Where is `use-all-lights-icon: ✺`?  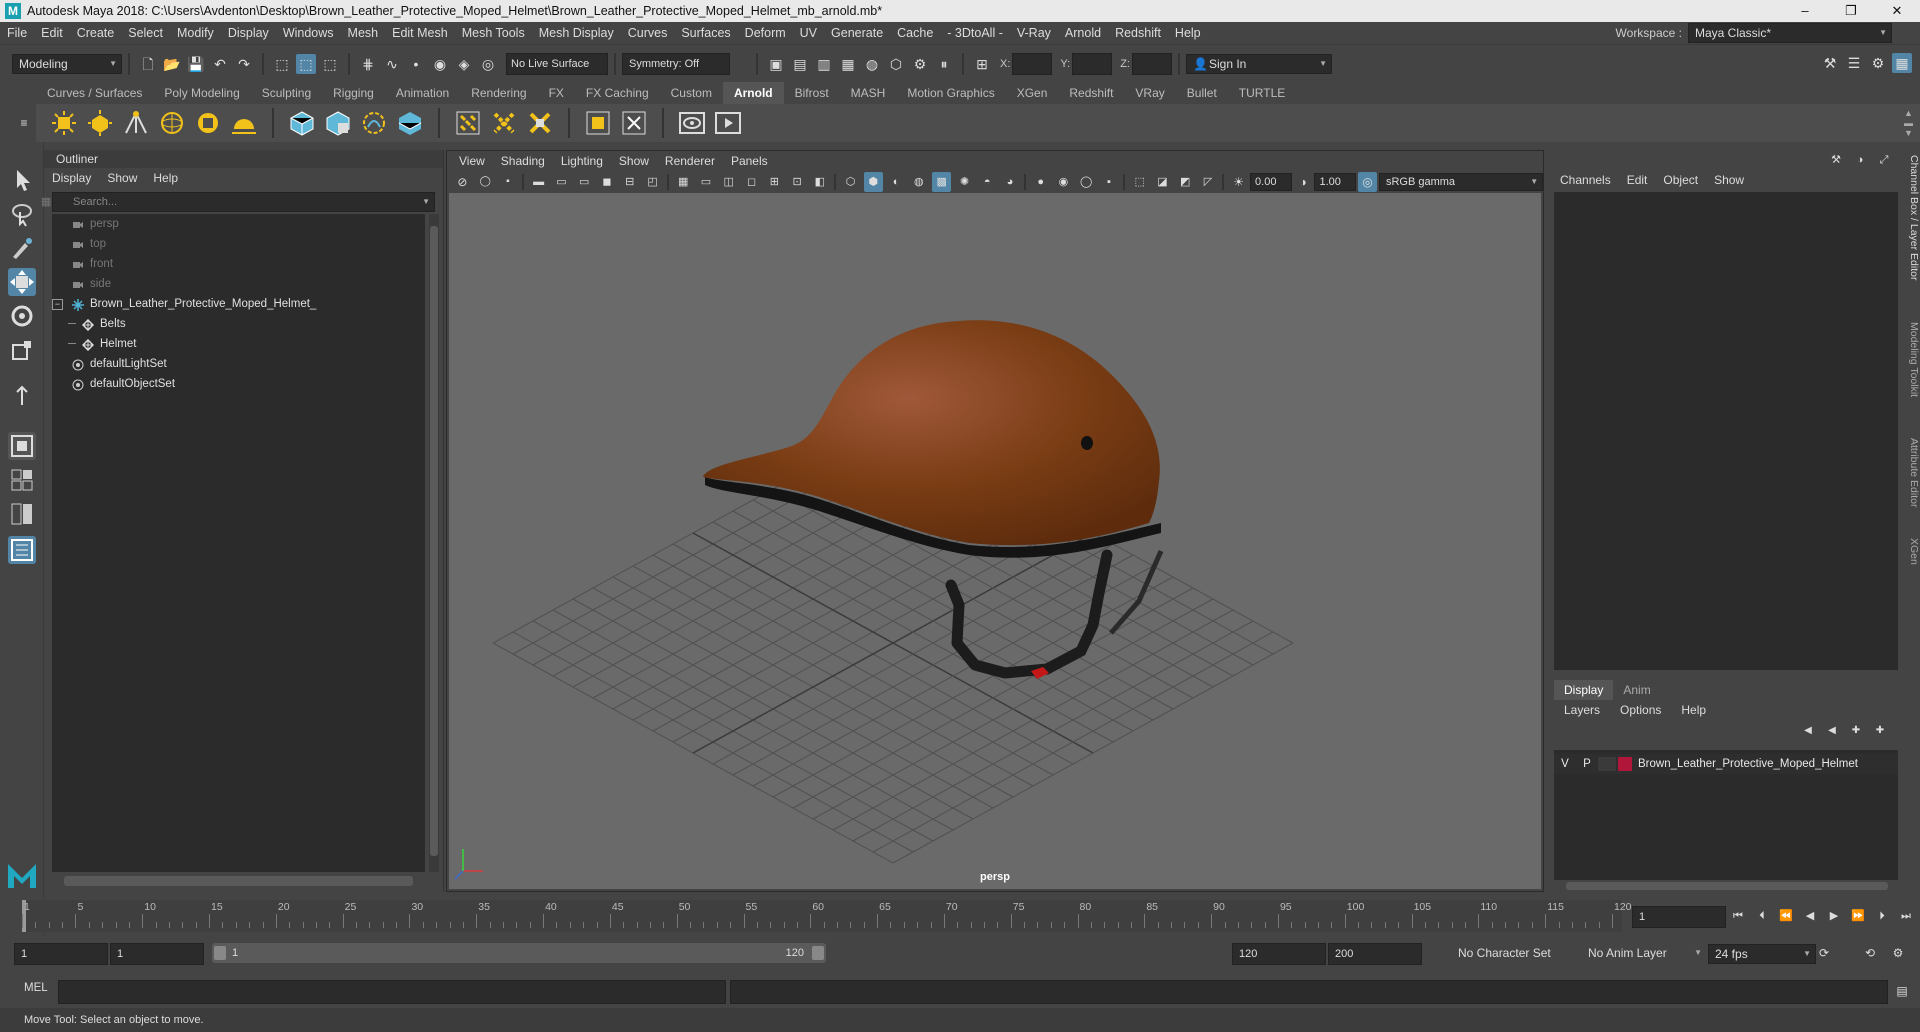 use-all-lights-icon: ✺ is located at coordinates (964, 182).